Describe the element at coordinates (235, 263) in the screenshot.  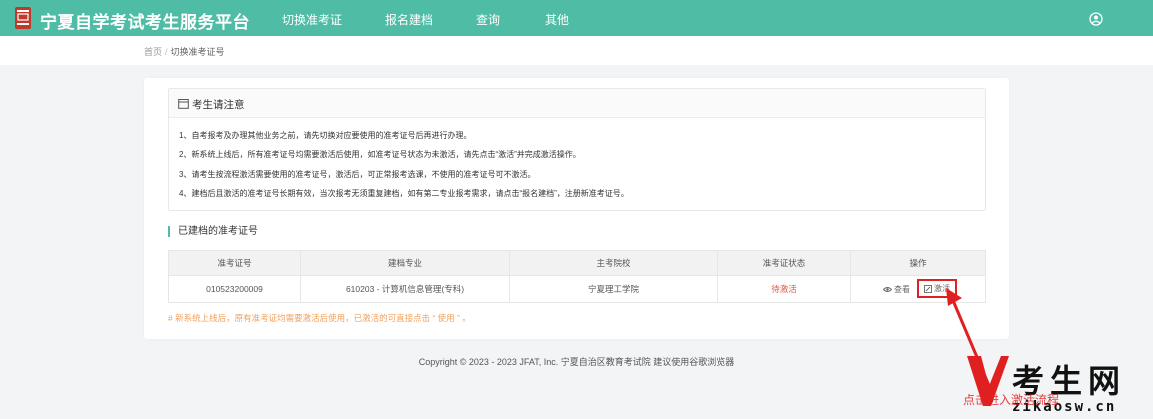
I see `column-header-exam-id: 准考证号` at that location.